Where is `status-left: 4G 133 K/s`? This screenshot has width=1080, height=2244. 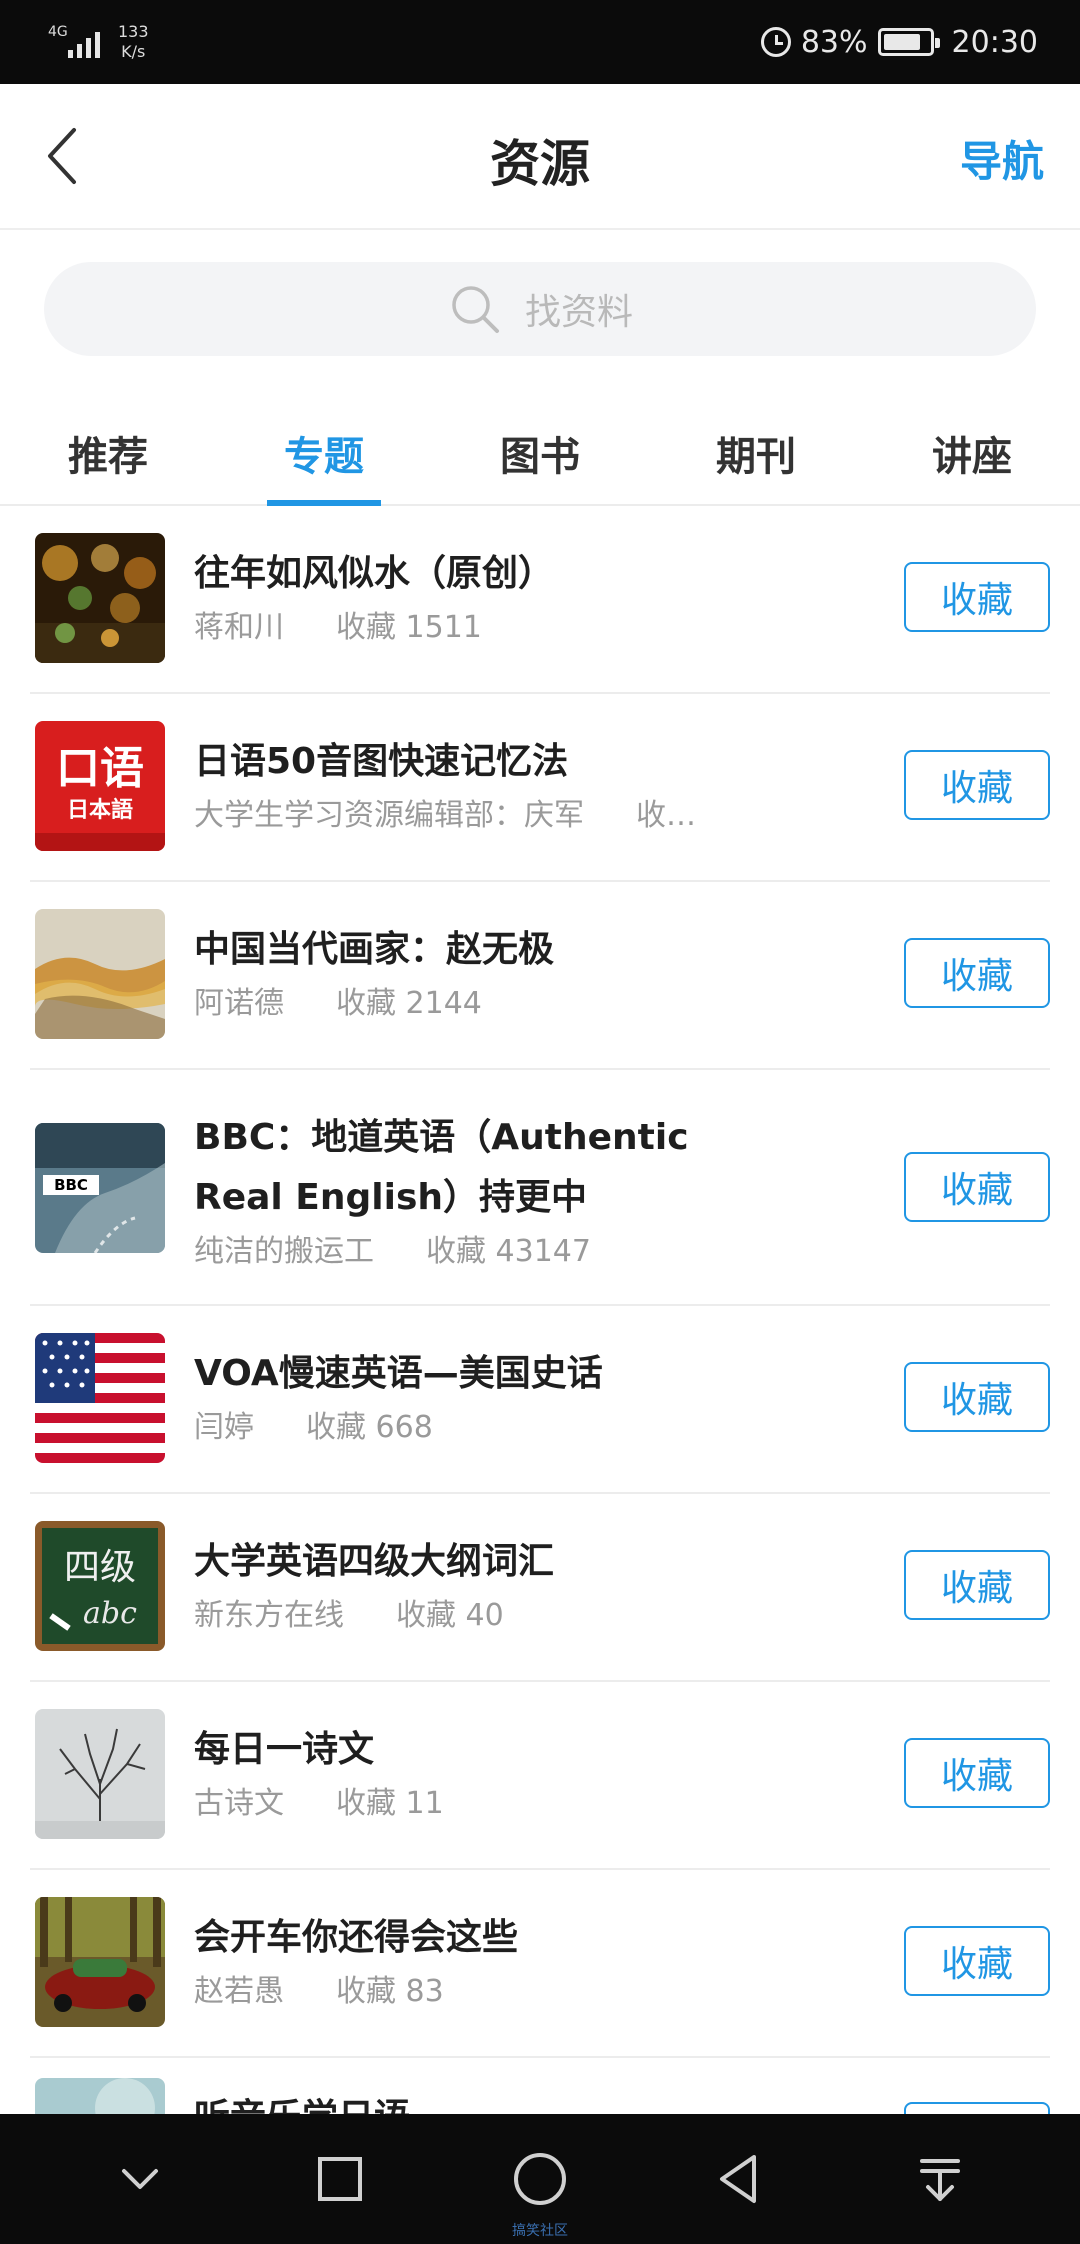
status-left: 4G 133 K/s is located at coordinates (97, 42).